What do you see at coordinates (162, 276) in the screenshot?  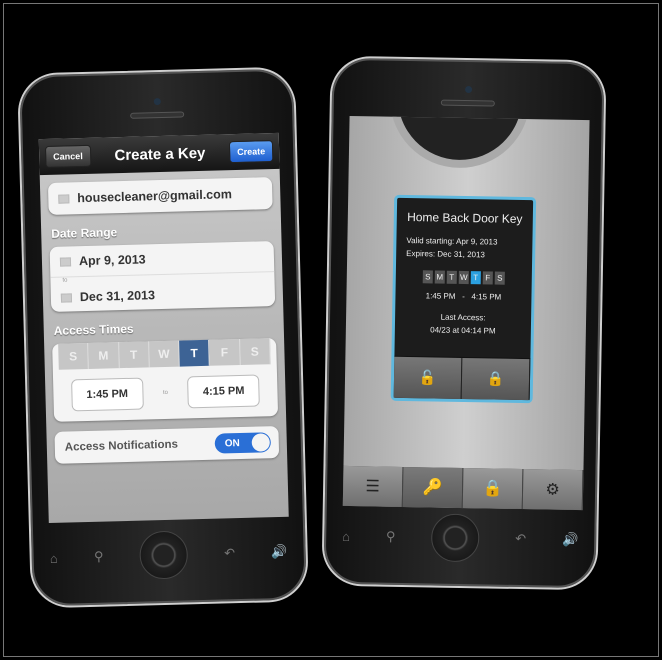 I see `date-range-card: Apr 9, 2013 to Dec 31, 2013` at bounding box center [162, 276].